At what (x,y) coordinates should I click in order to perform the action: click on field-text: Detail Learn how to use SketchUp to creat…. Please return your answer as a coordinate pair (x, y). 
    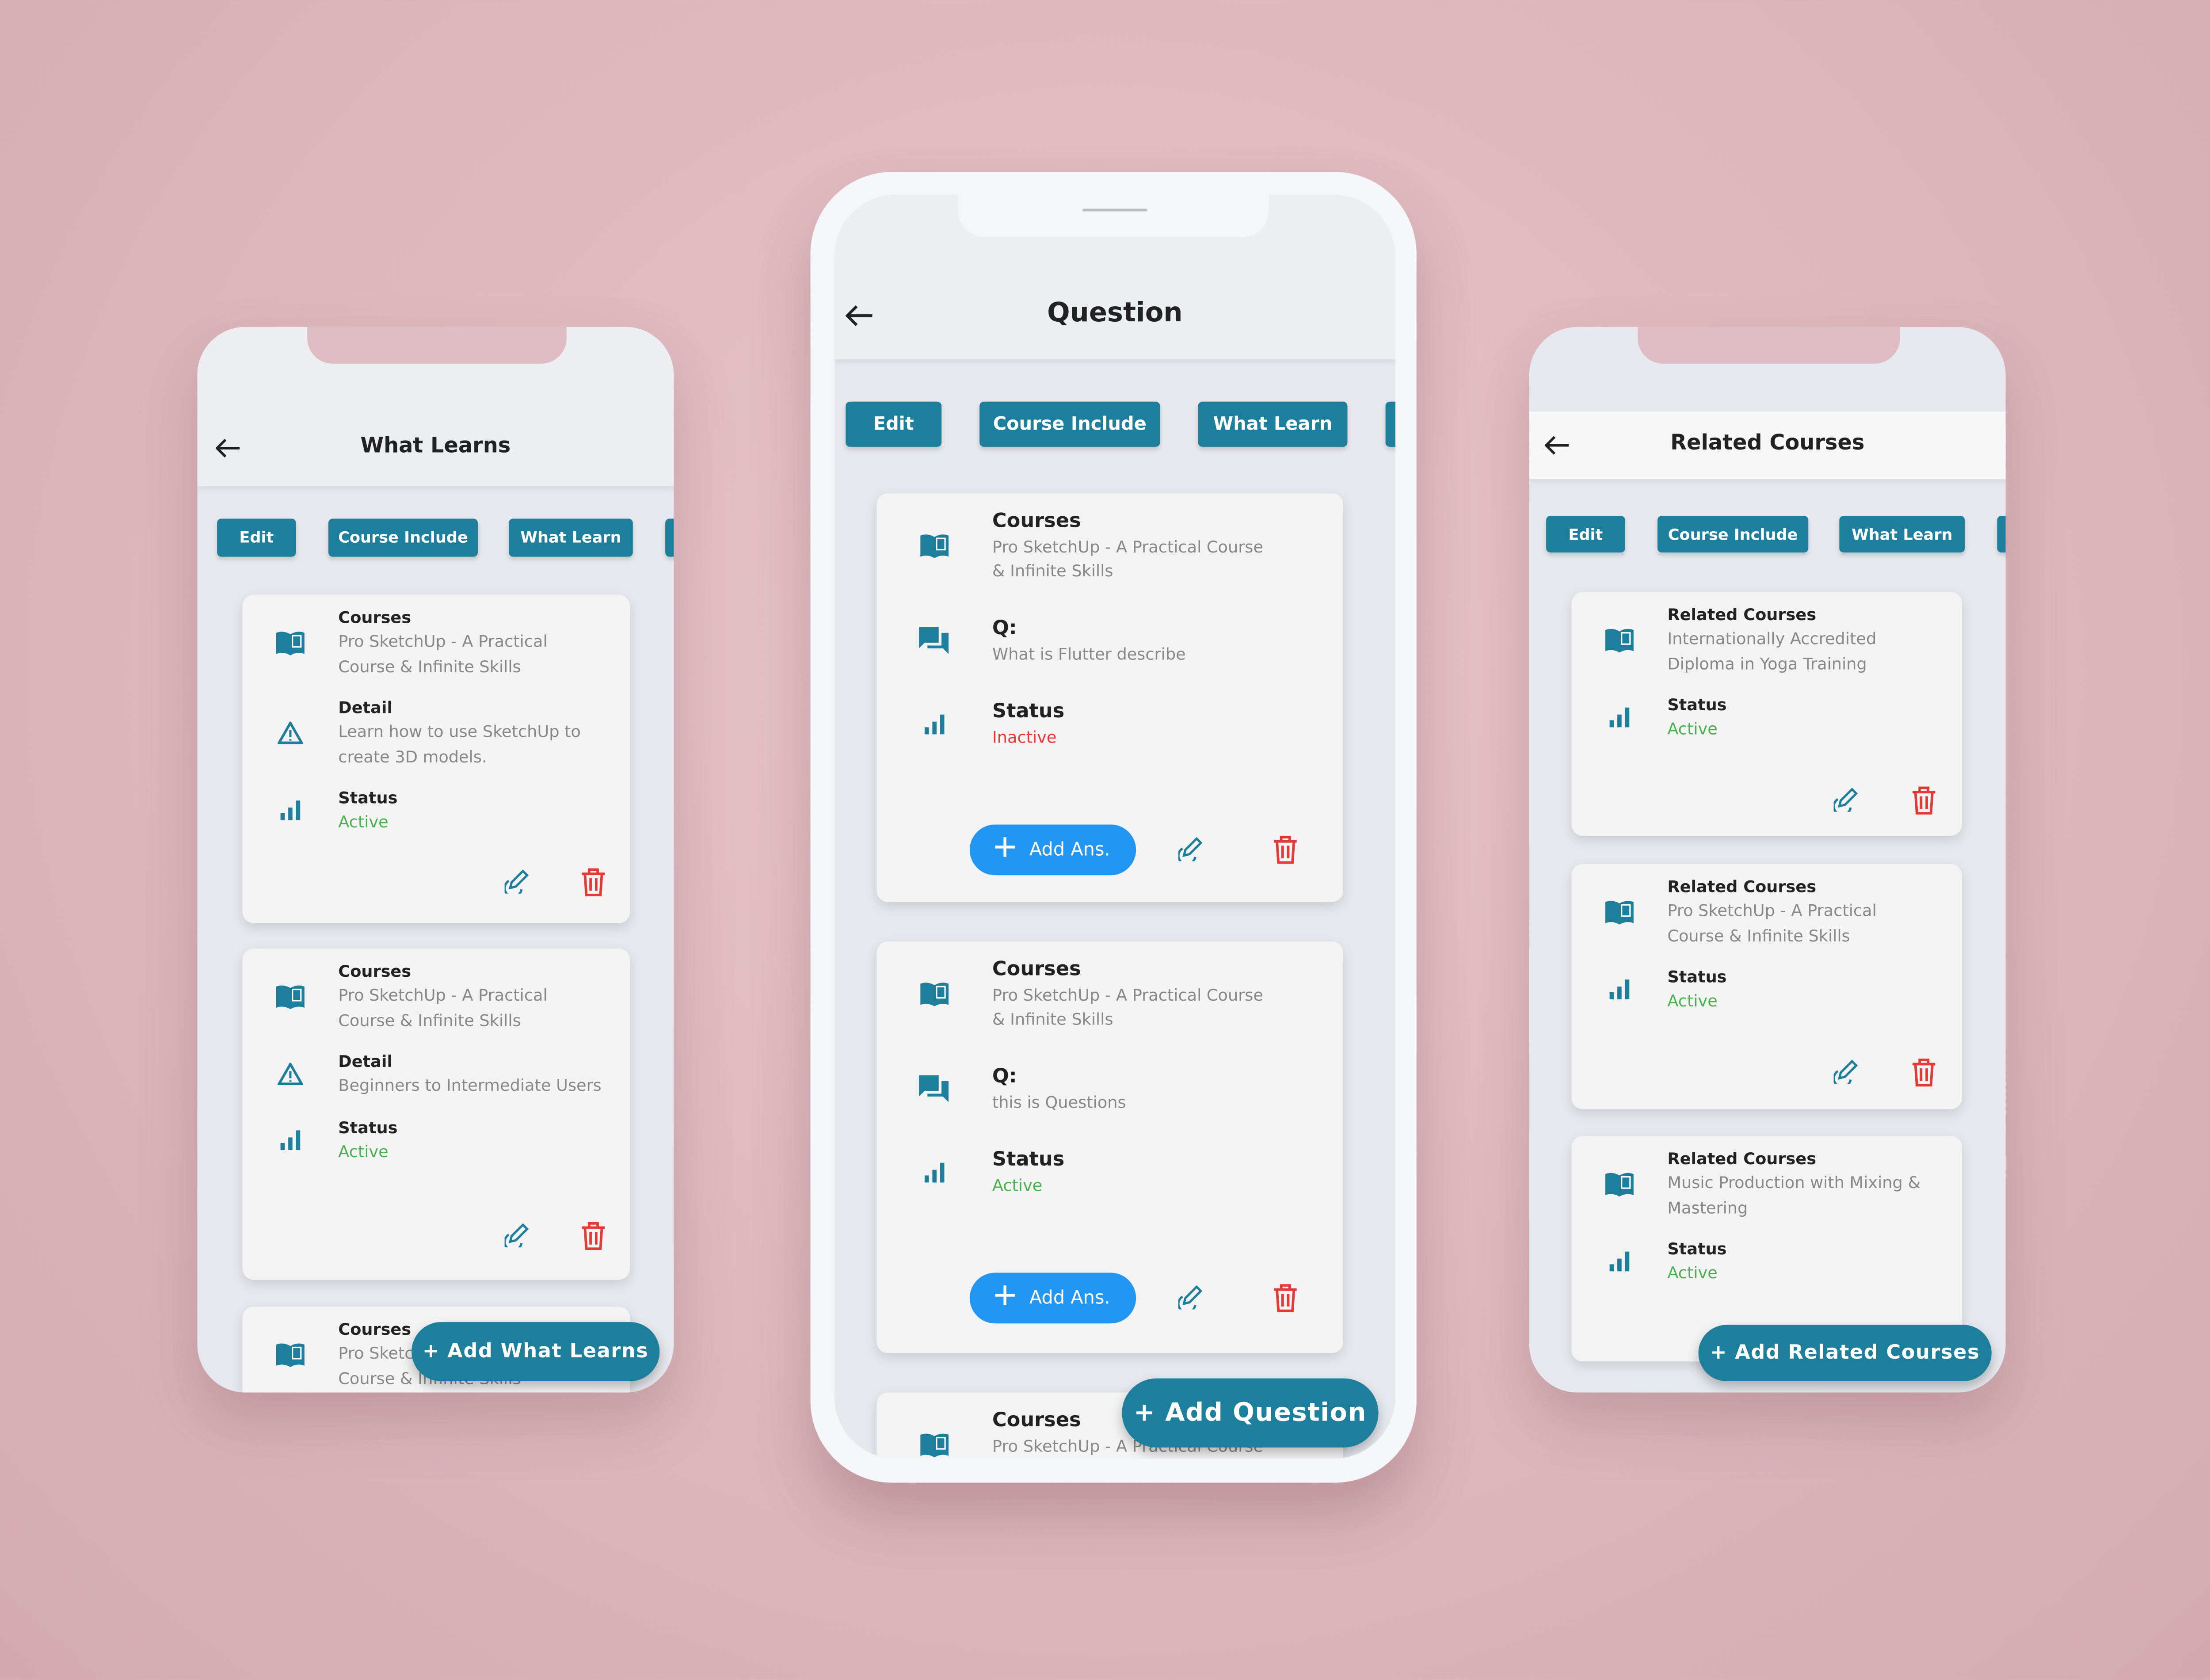
    Looking at the image, I should click on (472, 733).